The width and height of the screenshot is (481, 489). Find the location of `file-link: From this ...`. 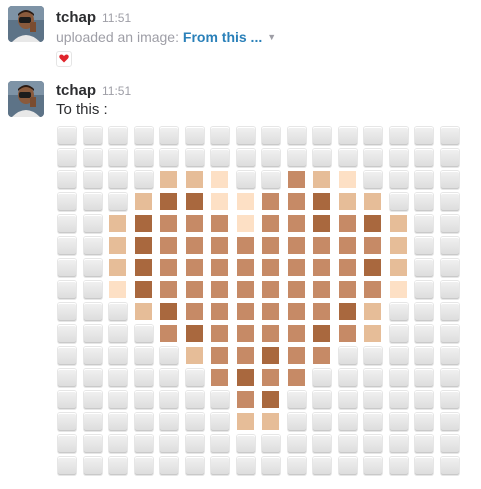

file-link: From this ... is located at coordinates (222, 37).